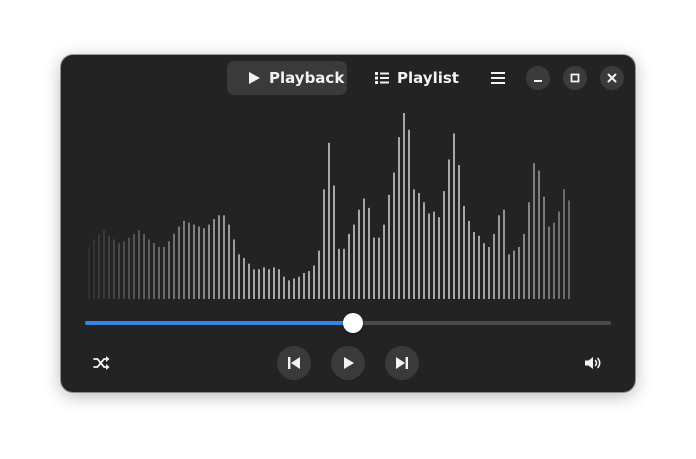 This screenshot has width=696, height=459. What do you see at coordinates (219, 323) in the screenshot?
I see `seek-slider-progress` at bounding box center [219, 323].